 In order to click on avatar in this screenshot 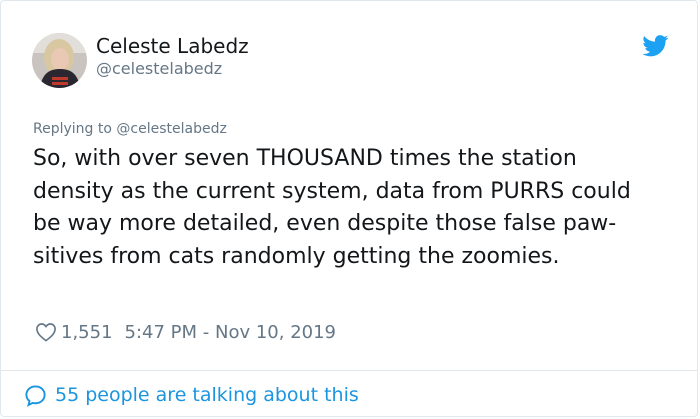, I will do `click(59, 60)`.